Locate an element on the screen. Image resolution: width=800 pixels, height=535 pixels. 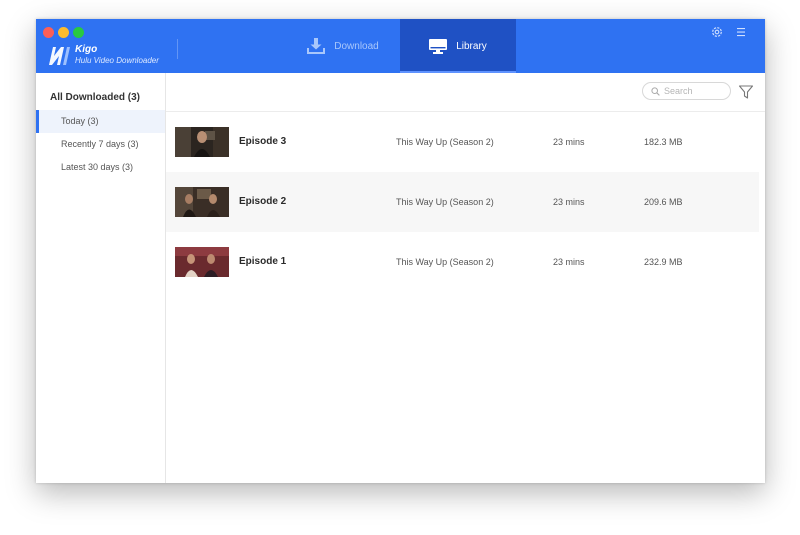
video-title: Episode 1 is located at coordinates (263, 261).